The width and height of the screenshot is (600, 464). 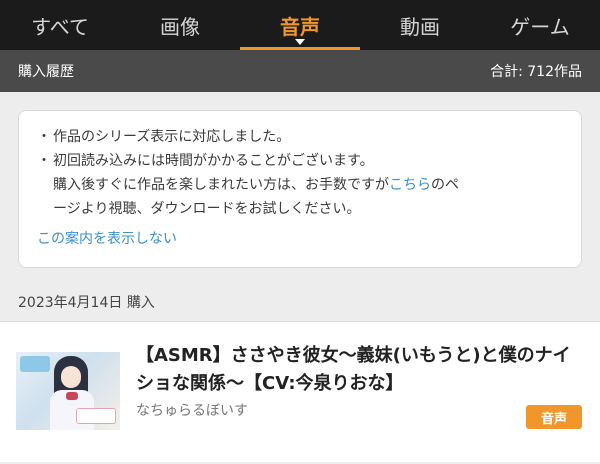 What do you see at coordinates (300, 137) in the screenshot?
I see `notice-item: ・ 作品のシリーズ表示に対応しました。` at bounding box center [300, 137].